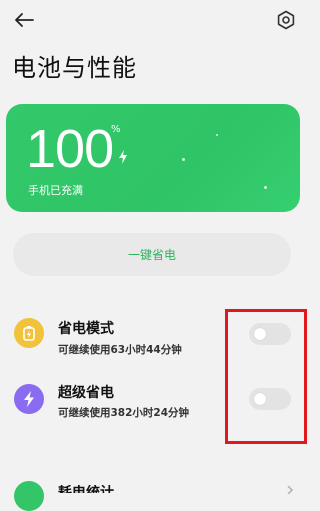 The width and height of the screenshot is (320, 511). I want to click on mode-remaining-time: 可继续使用382小时24分钟, so click(124, 413).